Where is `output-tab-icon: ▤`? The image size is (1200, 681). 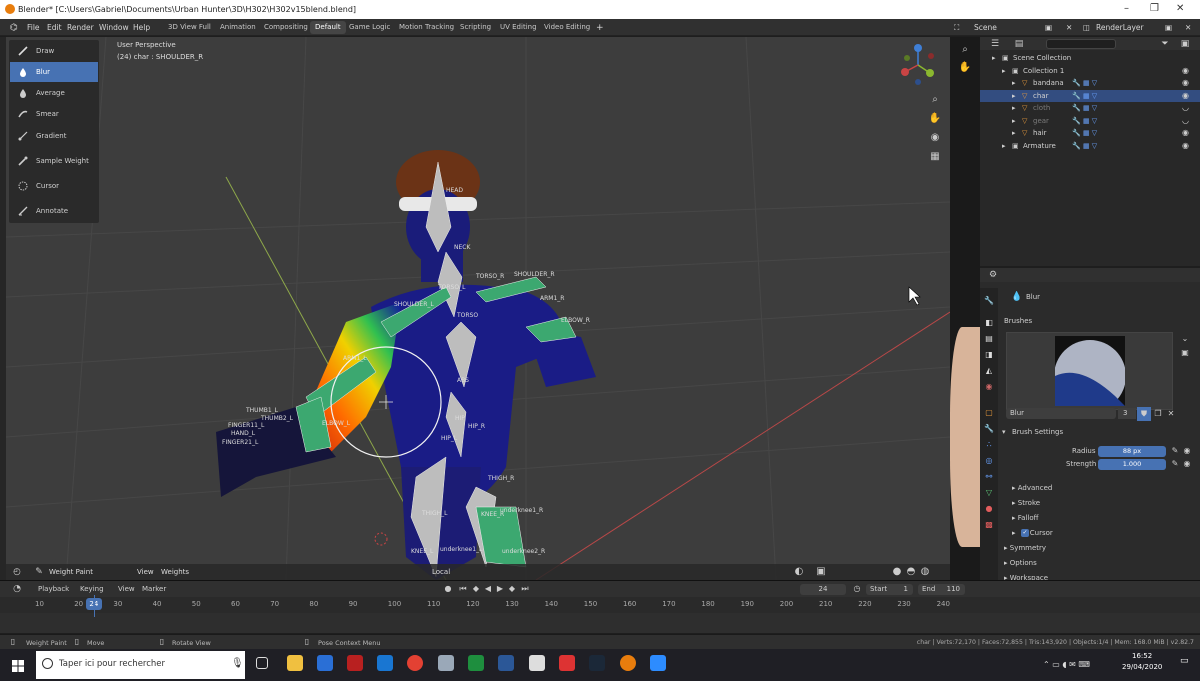
output-tab-icon: ▤ is located at coordinates (989, 339).